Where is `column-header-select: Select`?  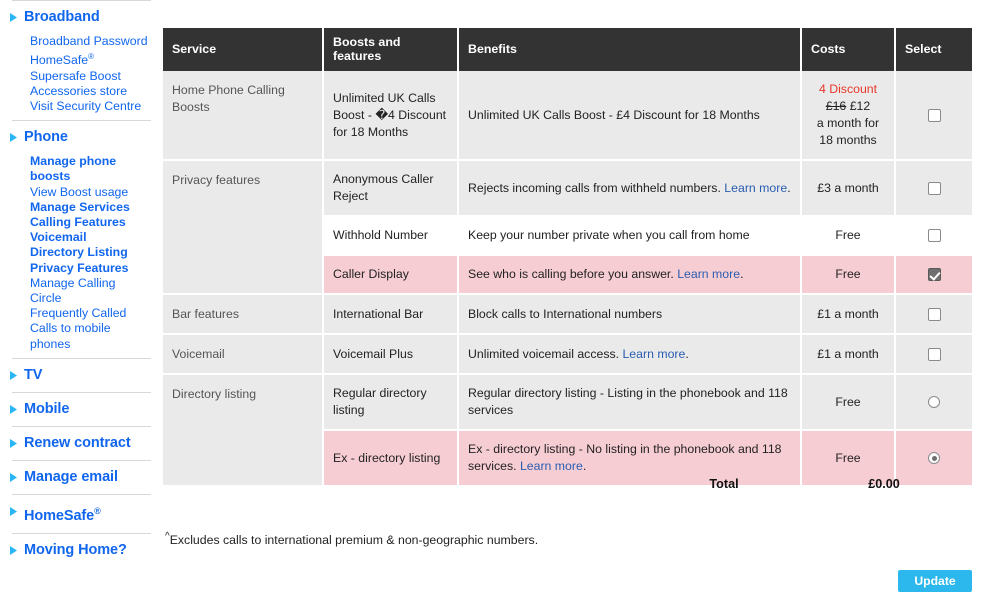
column-header-select: Select is located at coordinates (933, 49).